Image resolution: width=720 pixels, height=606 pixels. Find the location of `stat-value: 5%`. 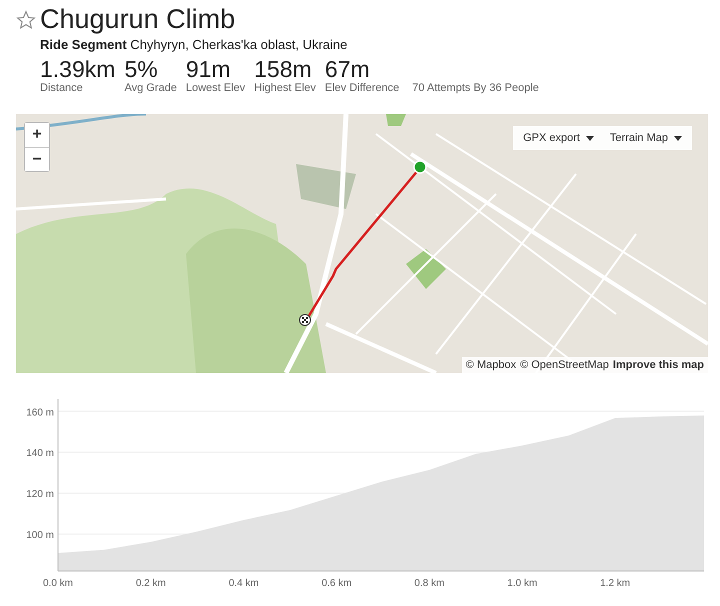

stat-value: 5% is located at coordinates (141, 69).